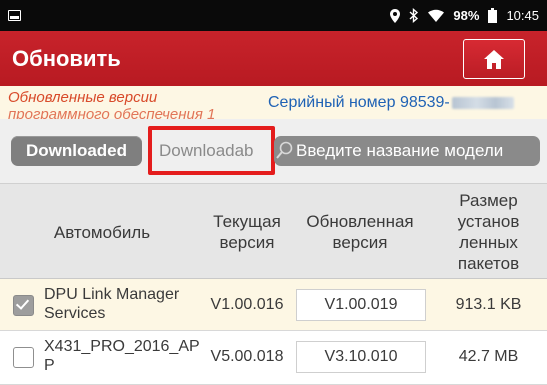 This screenshot has height=385, width=547. Describe the element at coordinates (112, 112) in the screenshot. I see `updated-versions-line-2: программного обеспечения 1` at that location.